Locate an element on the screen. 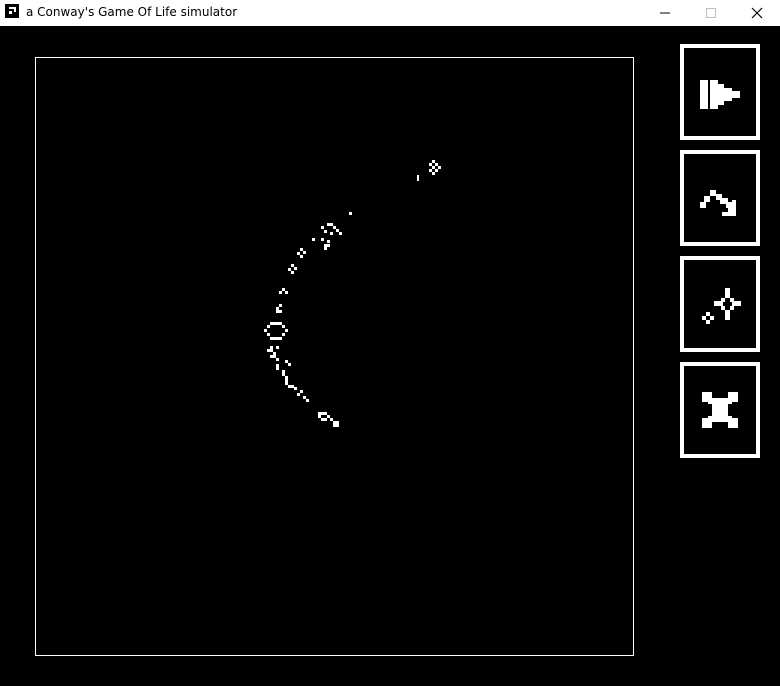 Image resolution: width=780 pixels, height=686 pixels. close-button is located at coordinates (757, 13).